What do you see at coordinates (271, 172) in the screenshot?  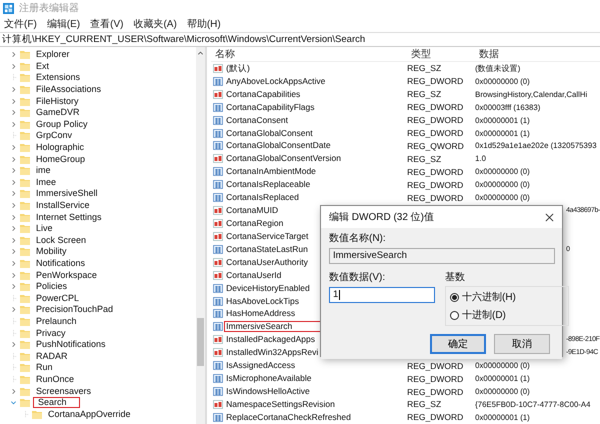 I see `value-name: CortanaInAmbientMode` at bounding box center [271, 172].